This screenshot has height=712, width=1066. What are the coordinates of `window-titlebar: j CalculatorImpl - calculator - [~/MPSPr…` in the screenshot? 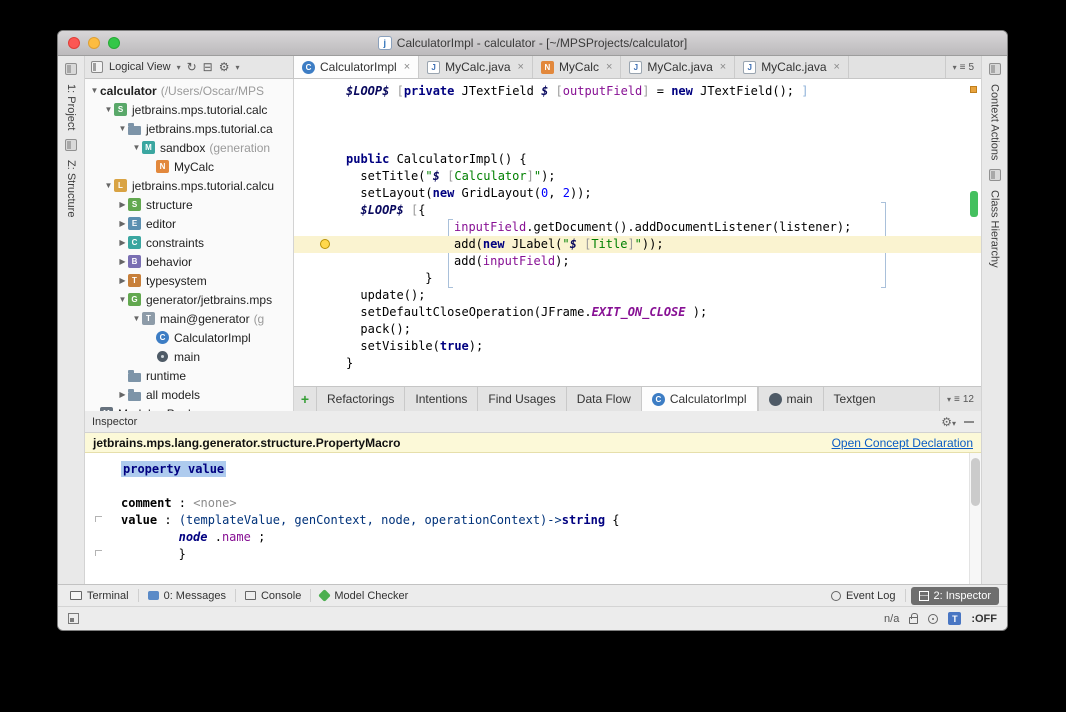 It's located at (532, 43).